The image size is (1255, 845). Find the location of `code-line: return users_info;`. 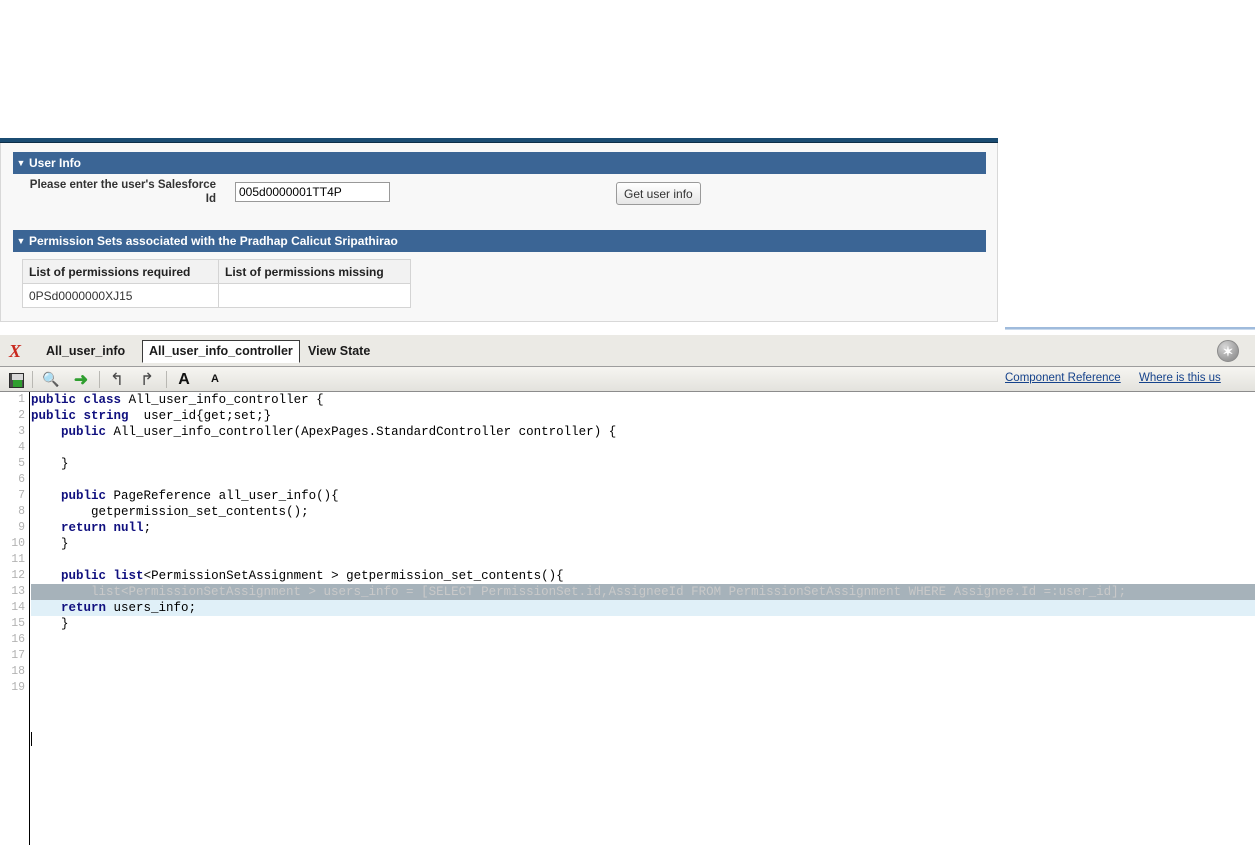

code-line: return users_info; is located at coordinates (643, 608).